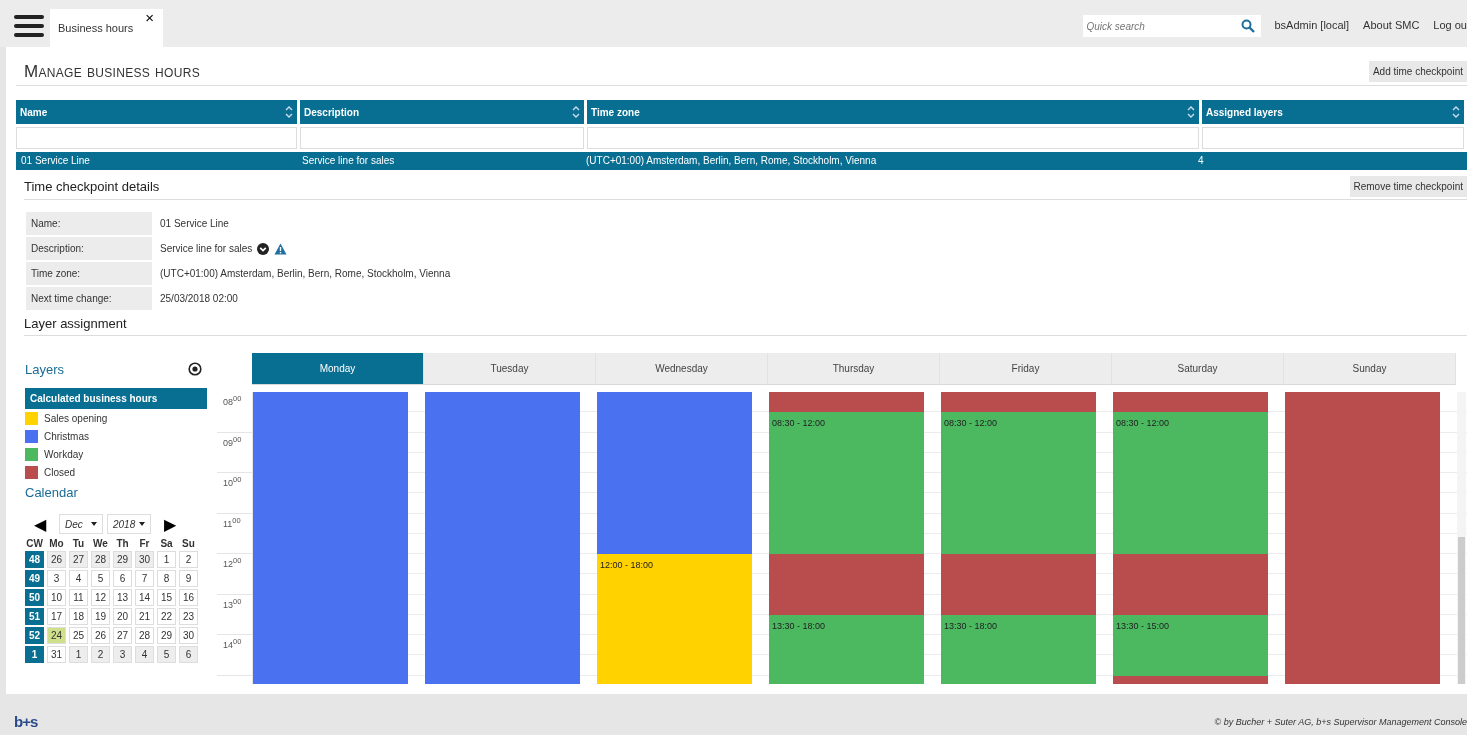 This screenshot has height=735, width=1467. I want to click on calendar-day: 23, so click(188, 616).